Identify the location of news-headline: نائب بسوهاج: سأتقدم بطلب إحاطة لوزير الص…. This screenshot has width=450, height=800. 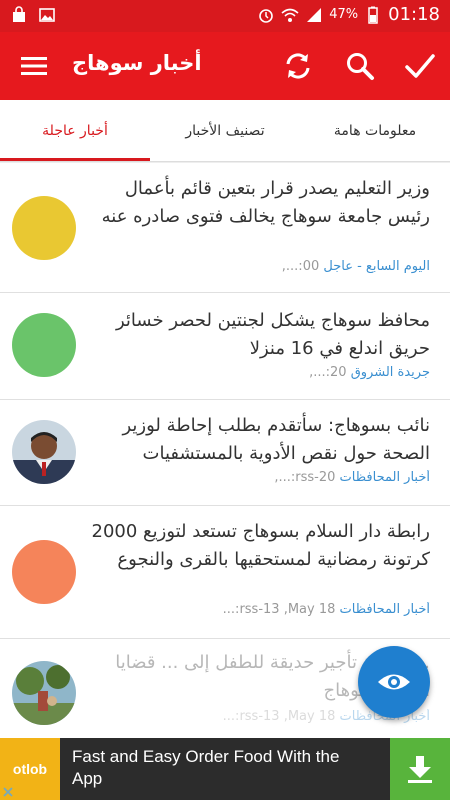
(276, 439).